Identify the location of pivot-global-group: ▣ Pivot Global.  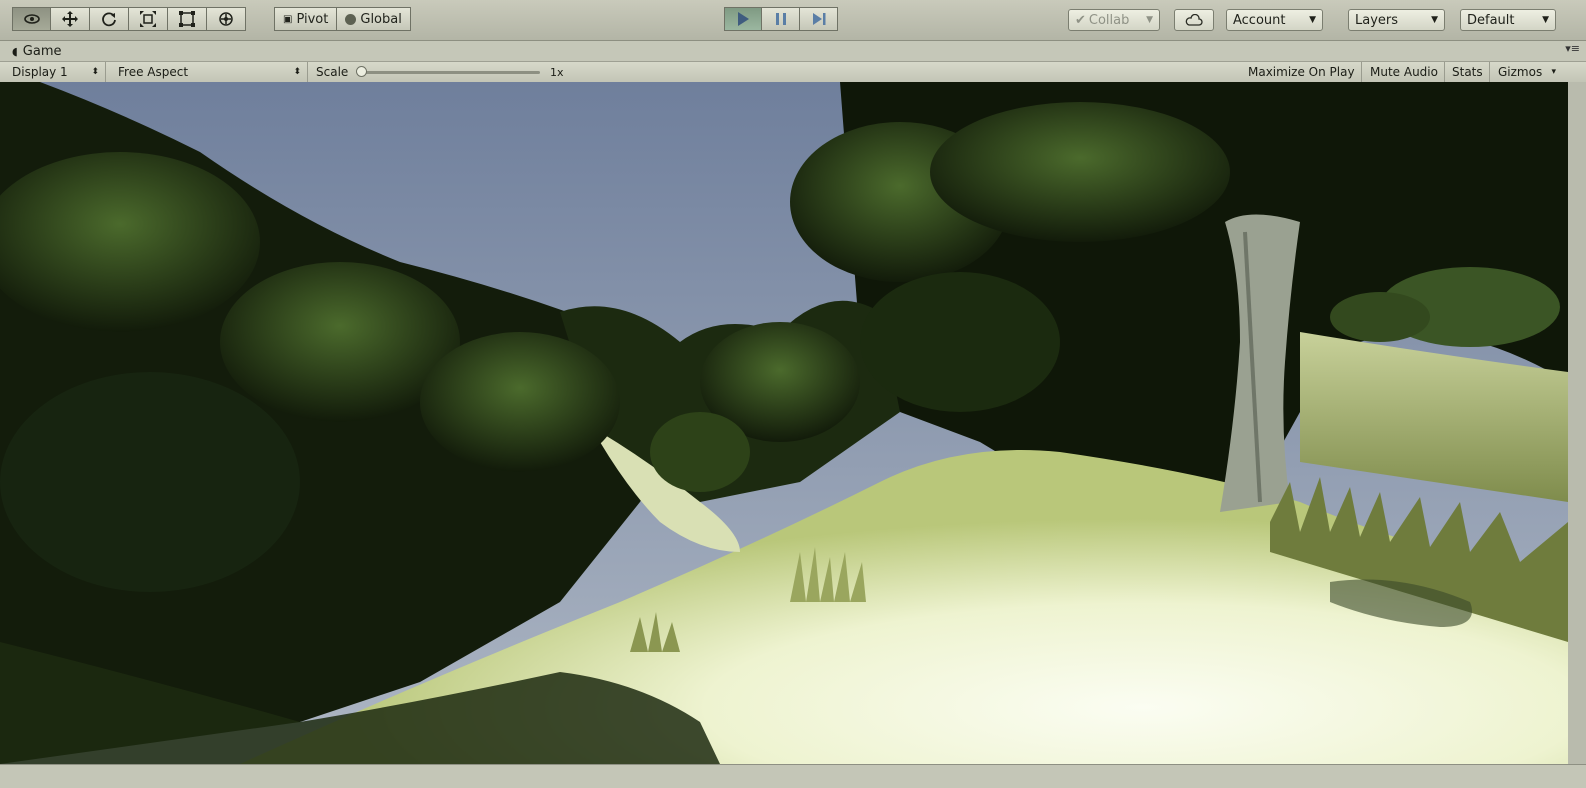
(342, 20).